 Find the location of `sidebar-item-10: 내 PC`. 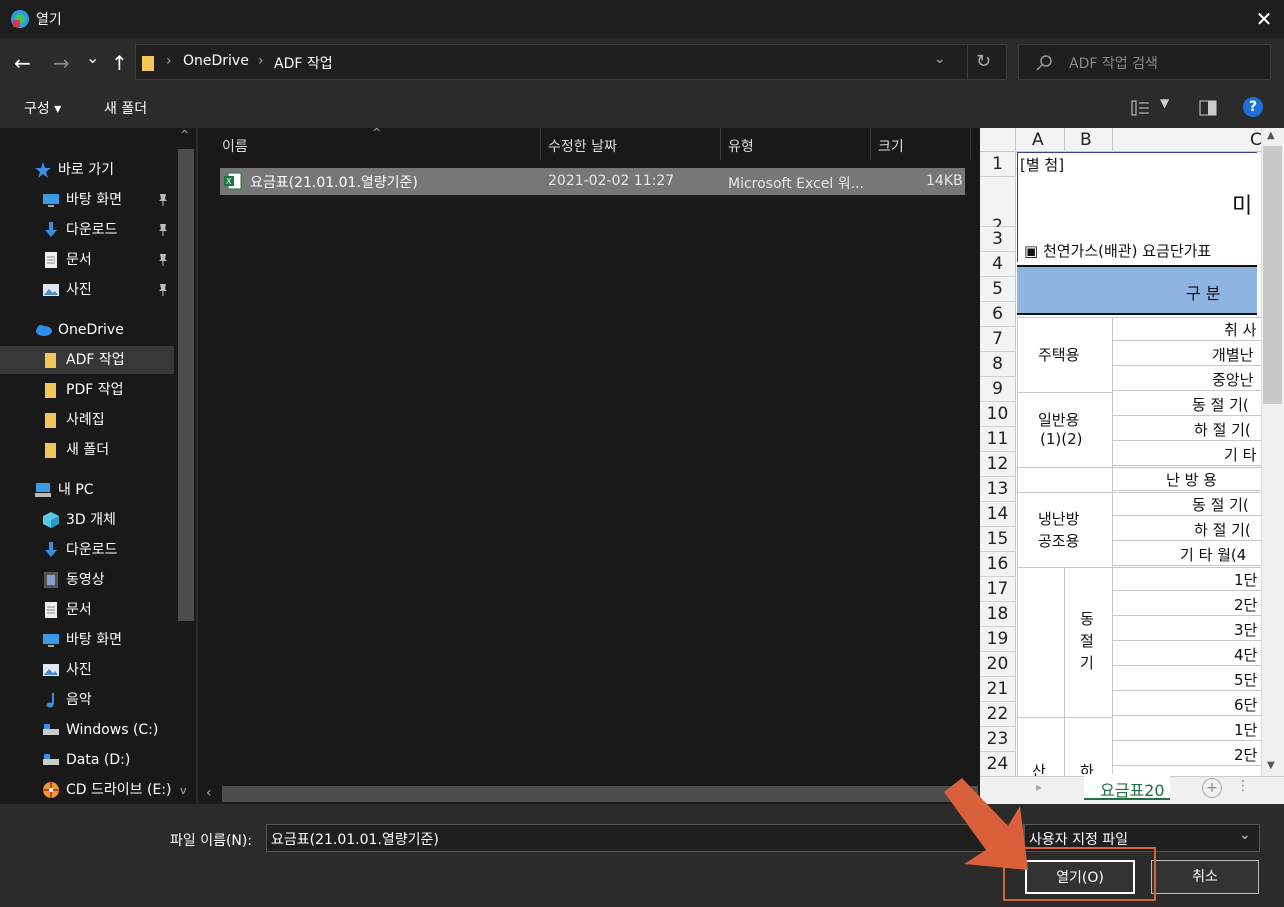

sidebar-item-10: 내 PC is located at coordinates (87, 490).